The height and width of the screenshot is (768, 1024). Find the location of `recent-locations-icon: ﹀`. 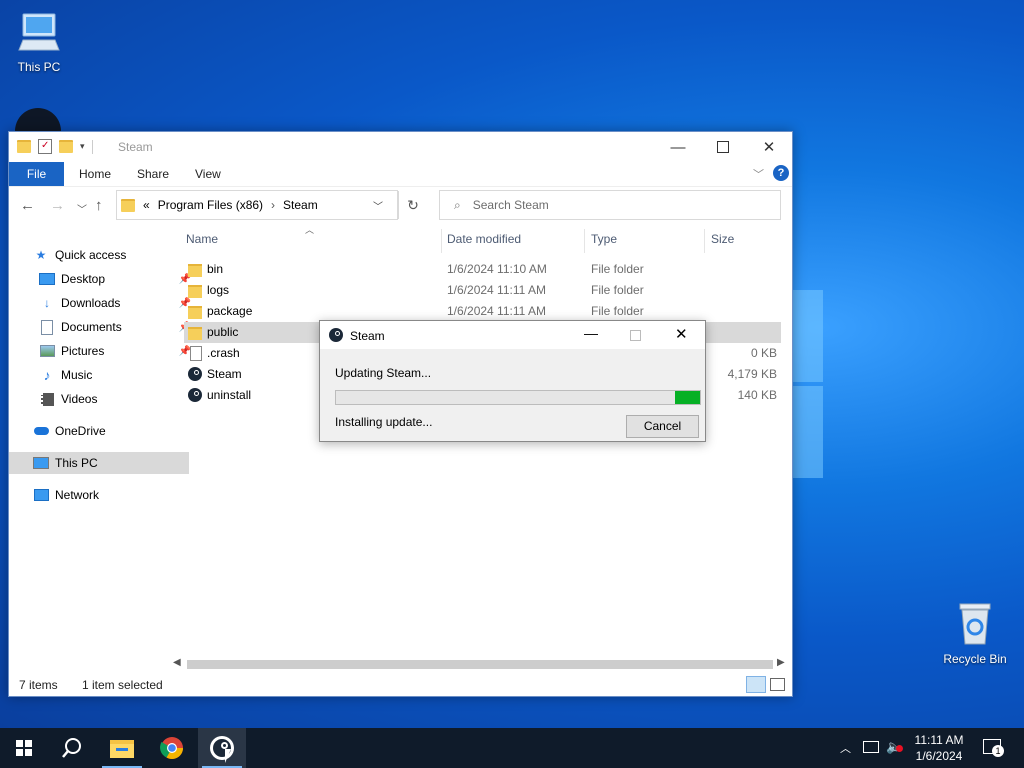

recent-locations-icon: ﹀ is located at coordinates (82, 208).